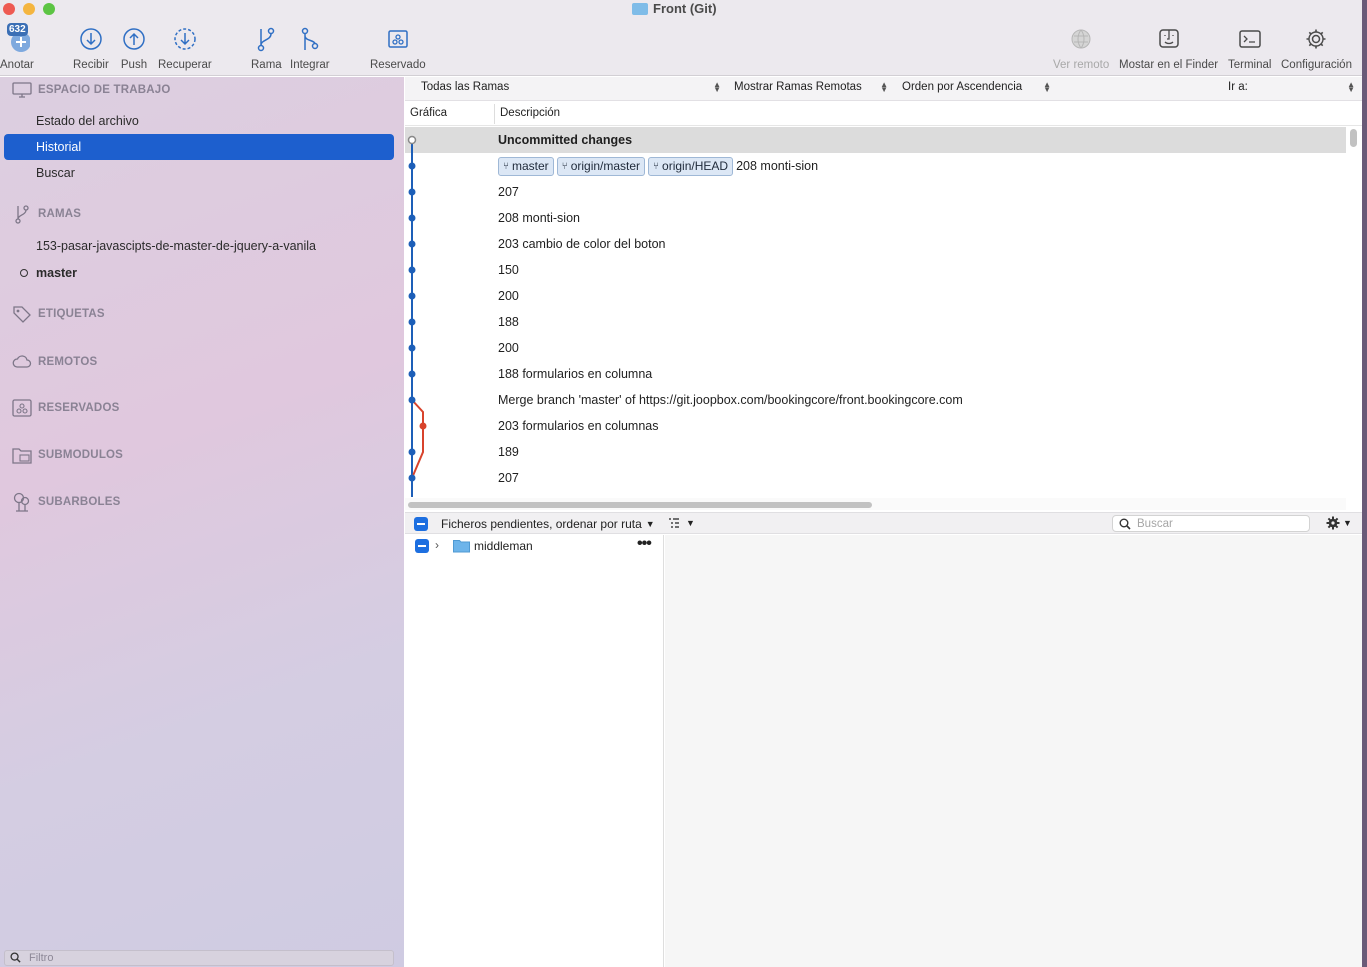 This screenshot has width=1367, height=967. I want to click on column-description: Descripción, so click(530, 113).